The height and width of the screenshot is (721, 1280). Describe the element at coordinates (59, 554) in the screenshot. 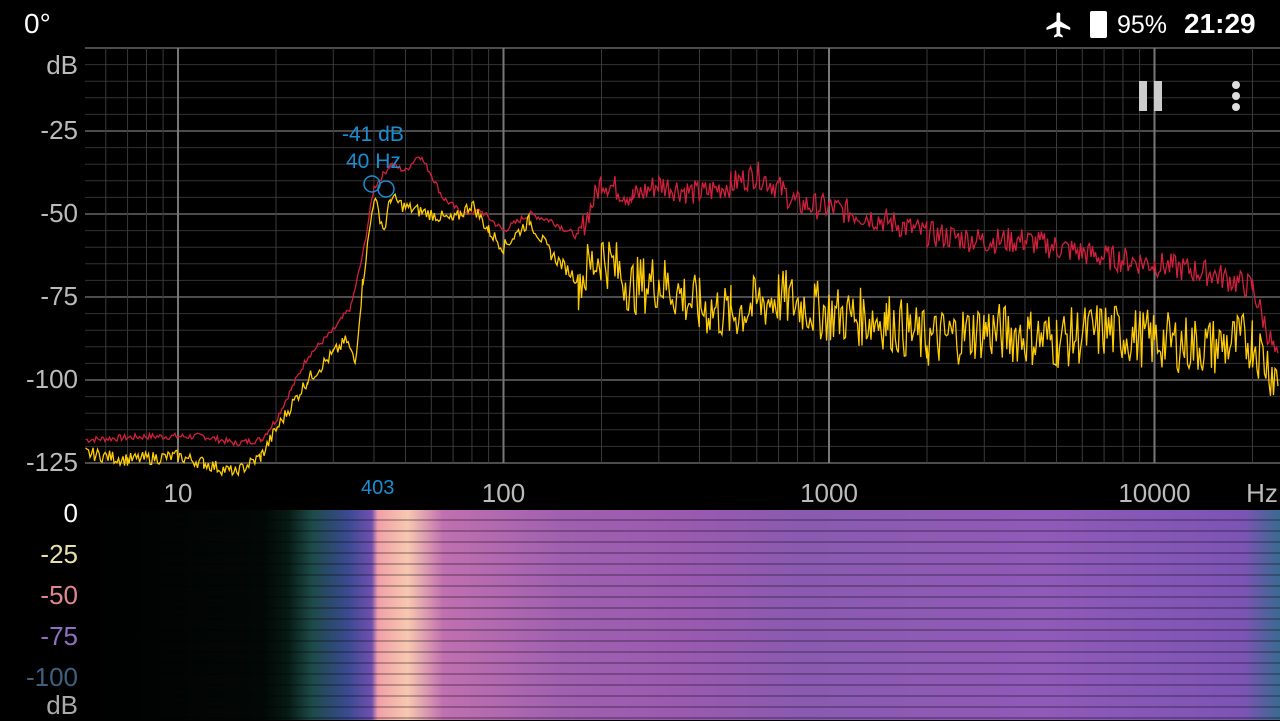

I see `spectrogram-scale-label: -25` at that location.